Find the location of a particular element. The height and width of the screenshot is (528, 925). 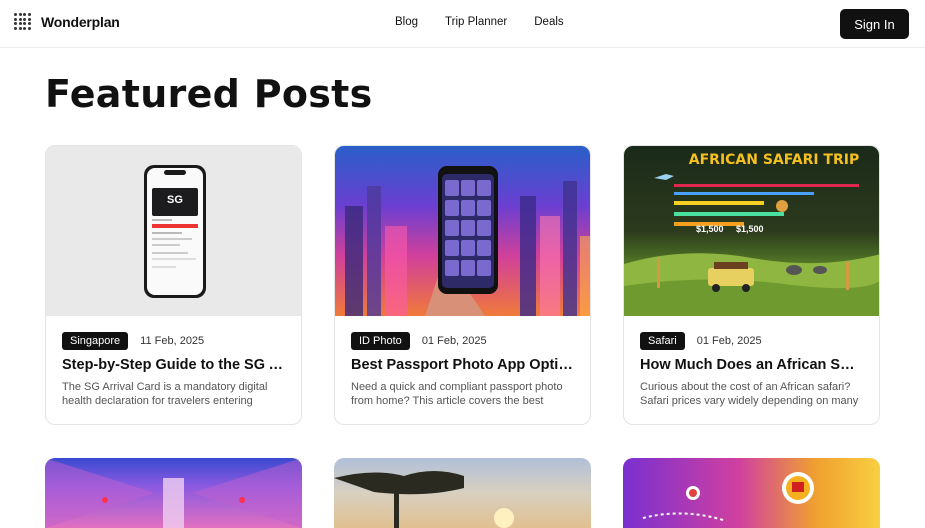

main-nav: Blog Trip Planner Deals is located at coordinates (479, 22).